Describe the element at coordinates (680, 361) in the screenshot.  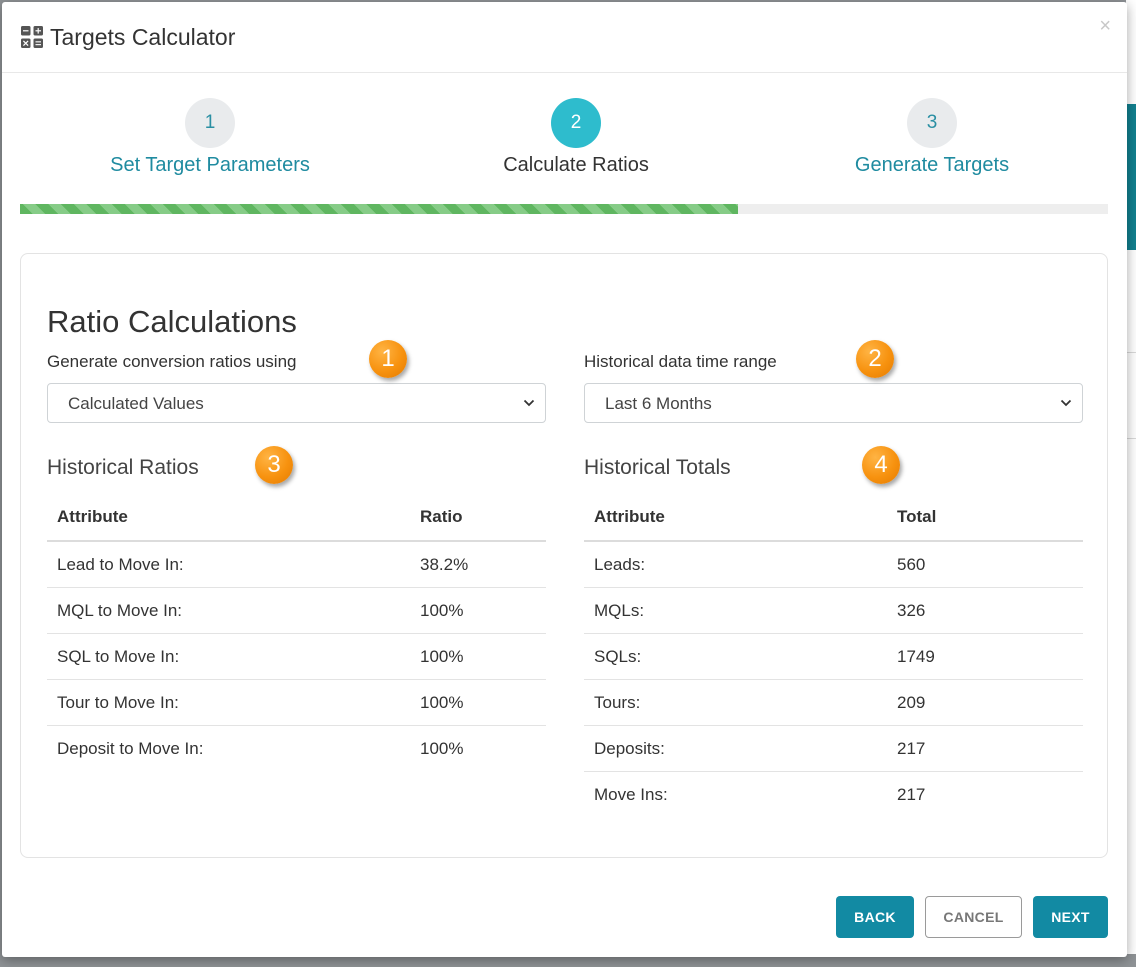
I see `time-range-label: Historical data time range` at that location.